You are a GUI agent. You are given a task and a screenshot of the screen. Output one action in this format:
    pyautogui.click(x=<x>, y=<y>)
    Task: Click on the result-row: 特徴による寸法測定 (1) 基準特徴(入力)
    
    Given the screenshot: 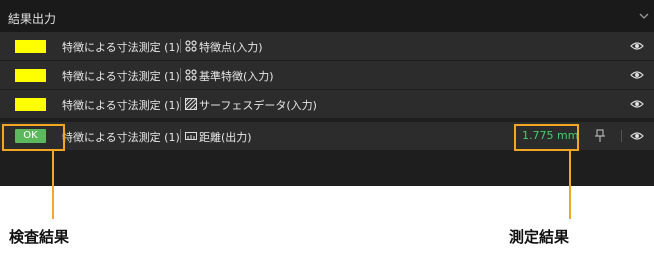 What is the action you would take?
    pyautogui.click(x=327, y=75)
    